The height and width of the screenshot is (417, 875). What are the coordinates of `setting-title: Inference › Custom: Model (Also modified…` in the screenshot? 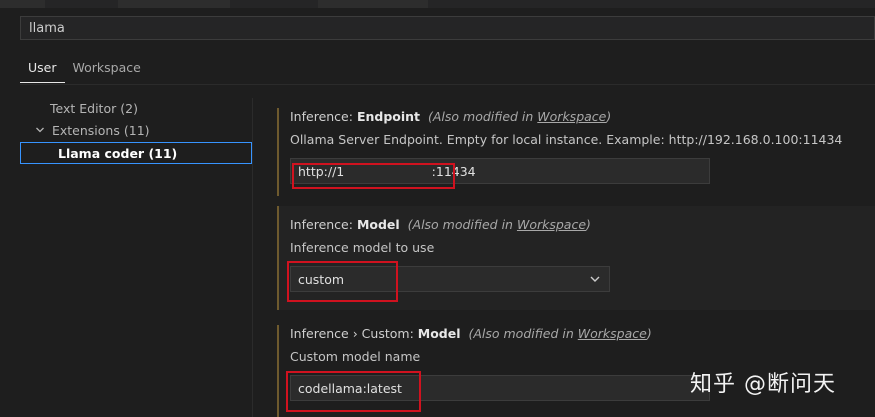 It's located at (582, 334).